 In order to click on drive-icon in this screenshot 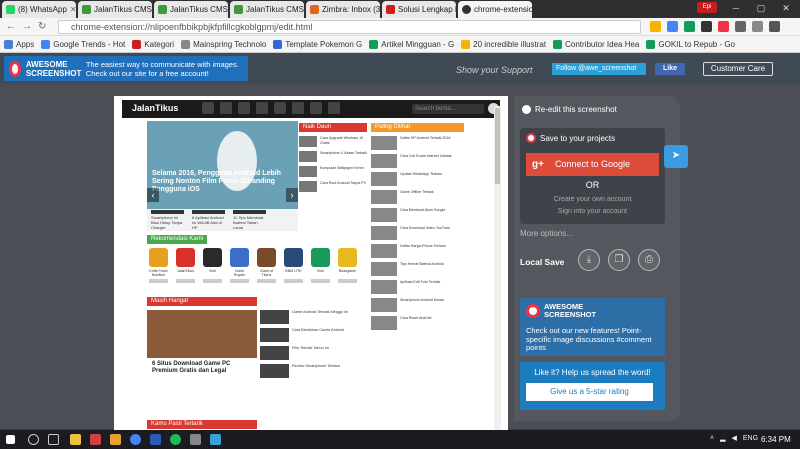, I will do `click(374, 44)`.